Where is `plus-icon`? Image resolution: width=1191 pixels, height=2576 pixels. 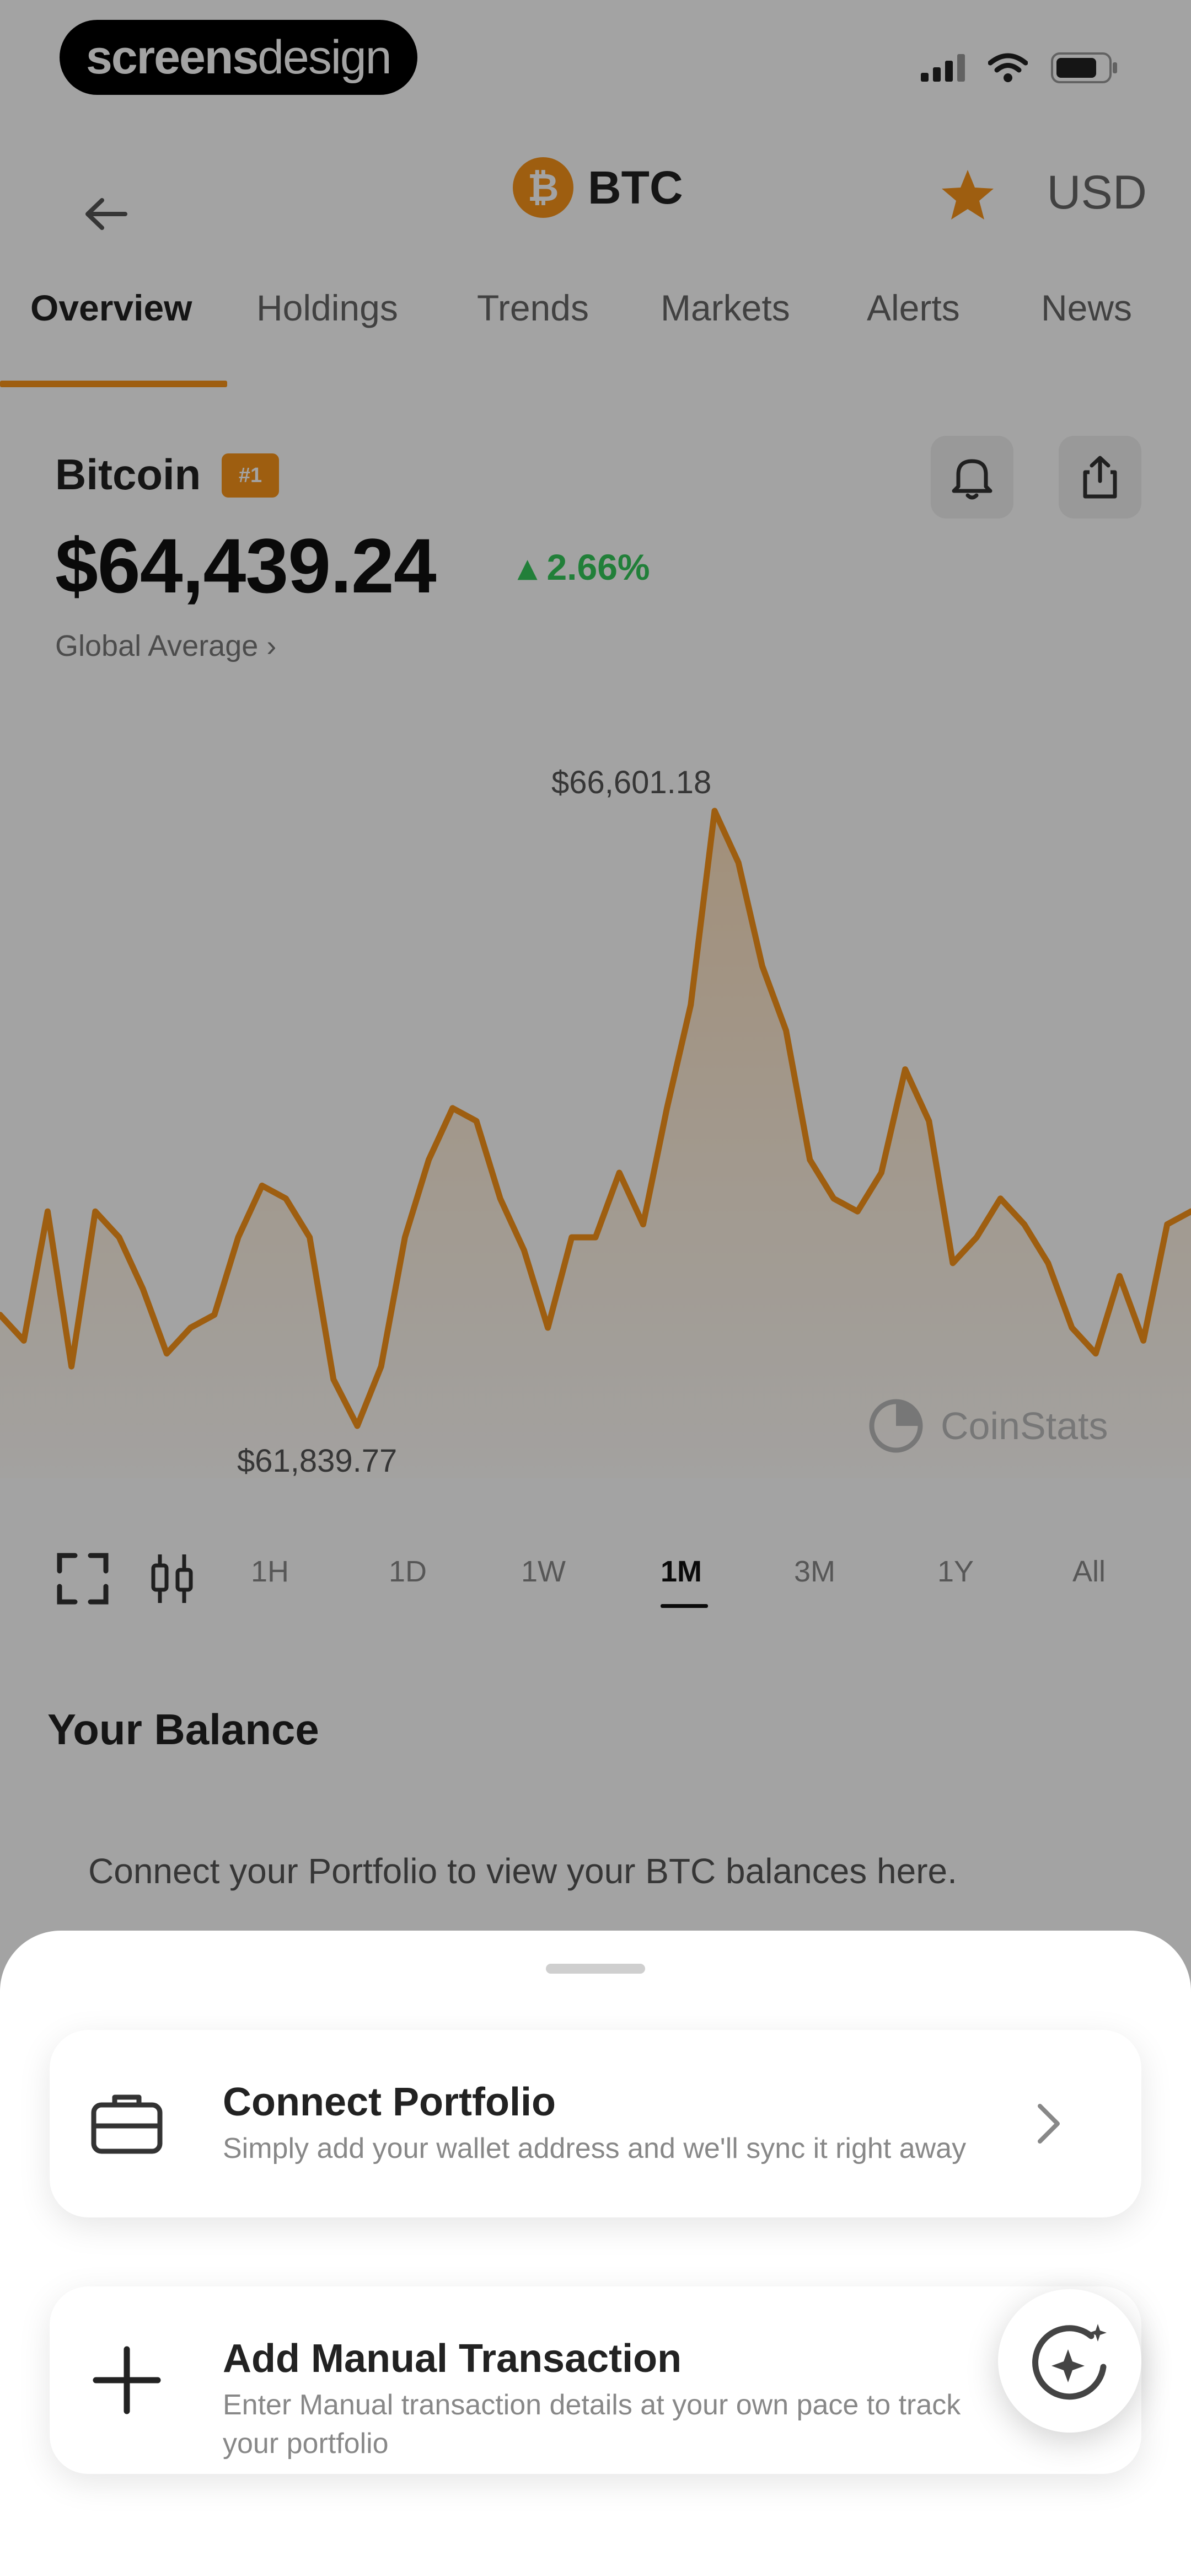 plus-icon is located at coordinates (127, 2380).